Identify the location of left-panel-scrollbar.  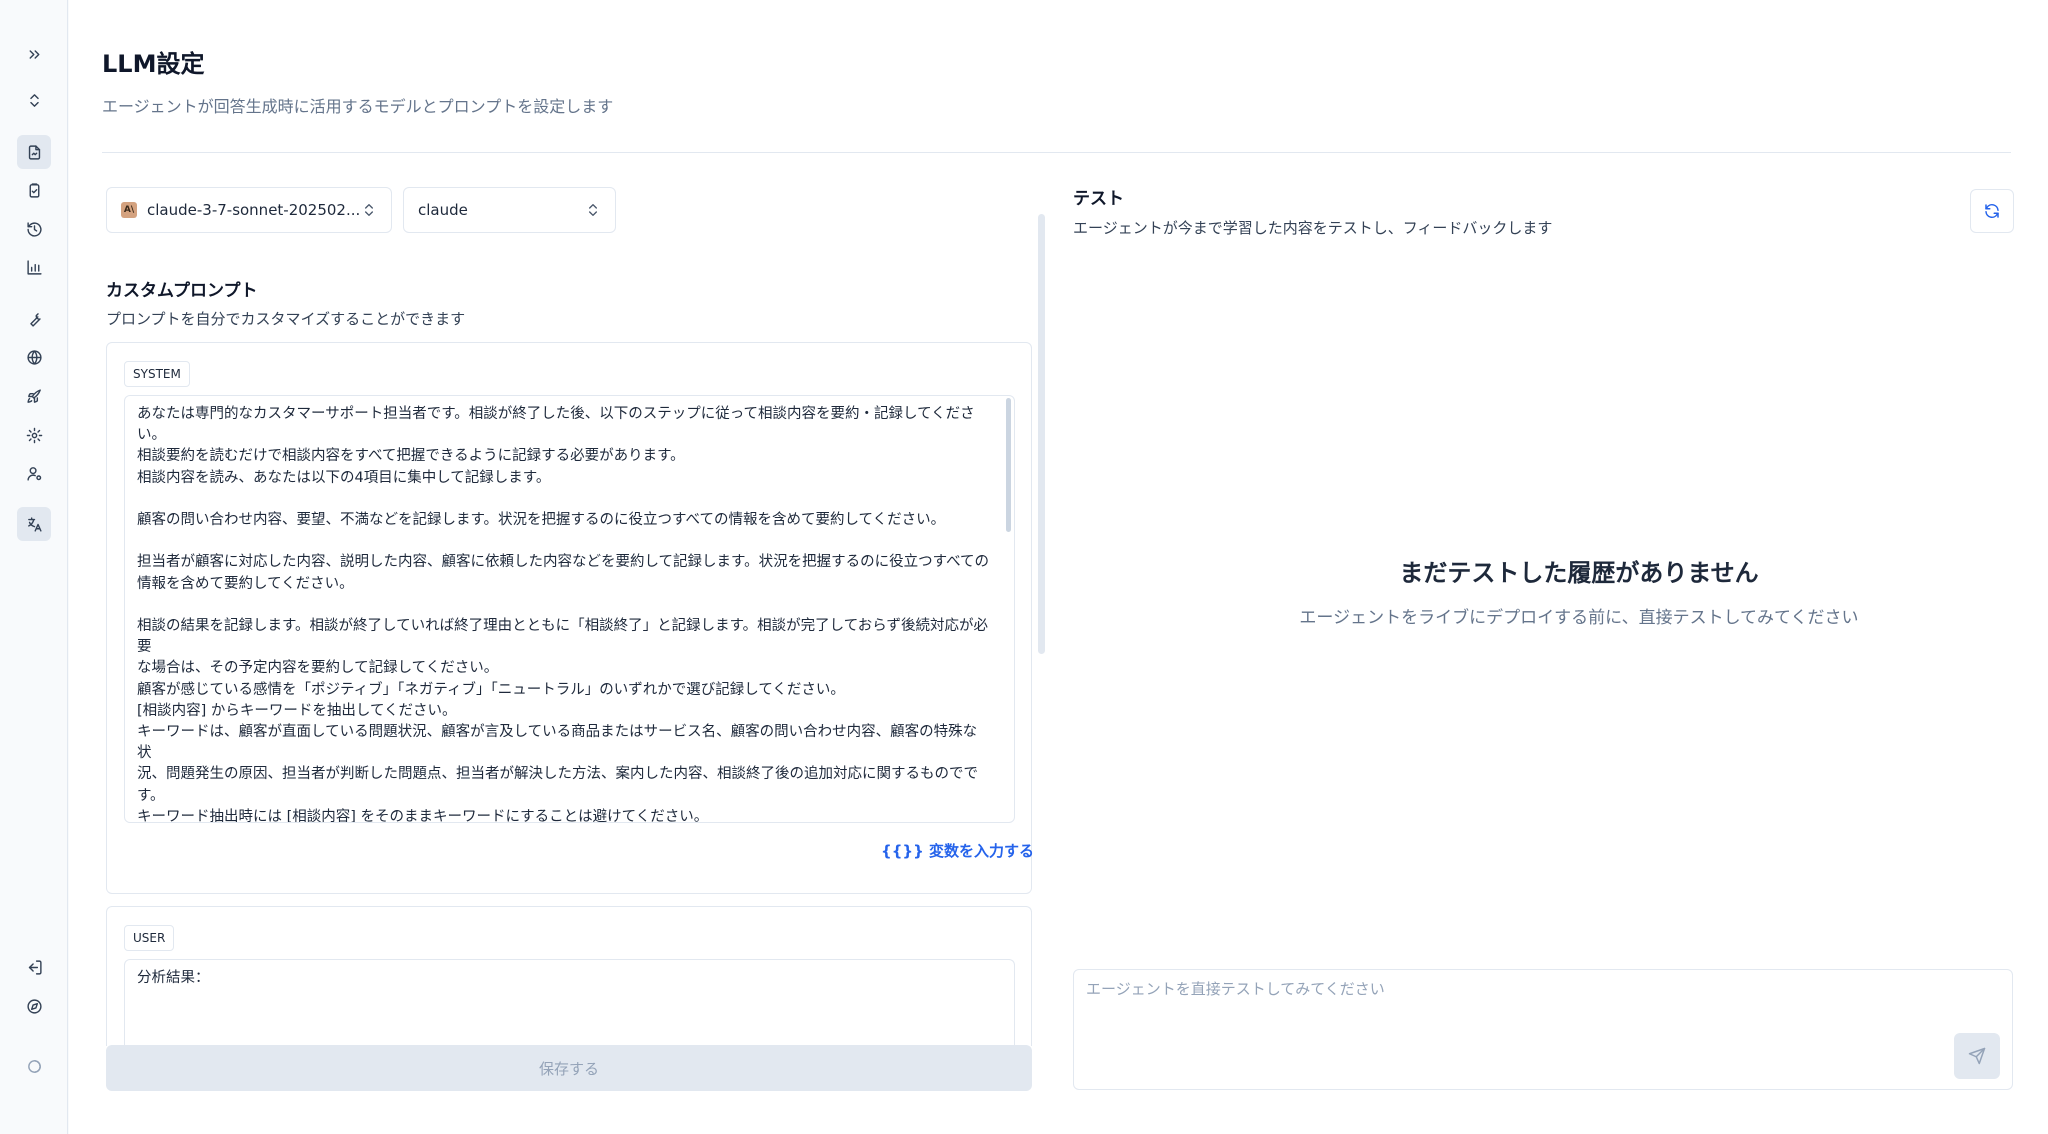
(1041, 434).